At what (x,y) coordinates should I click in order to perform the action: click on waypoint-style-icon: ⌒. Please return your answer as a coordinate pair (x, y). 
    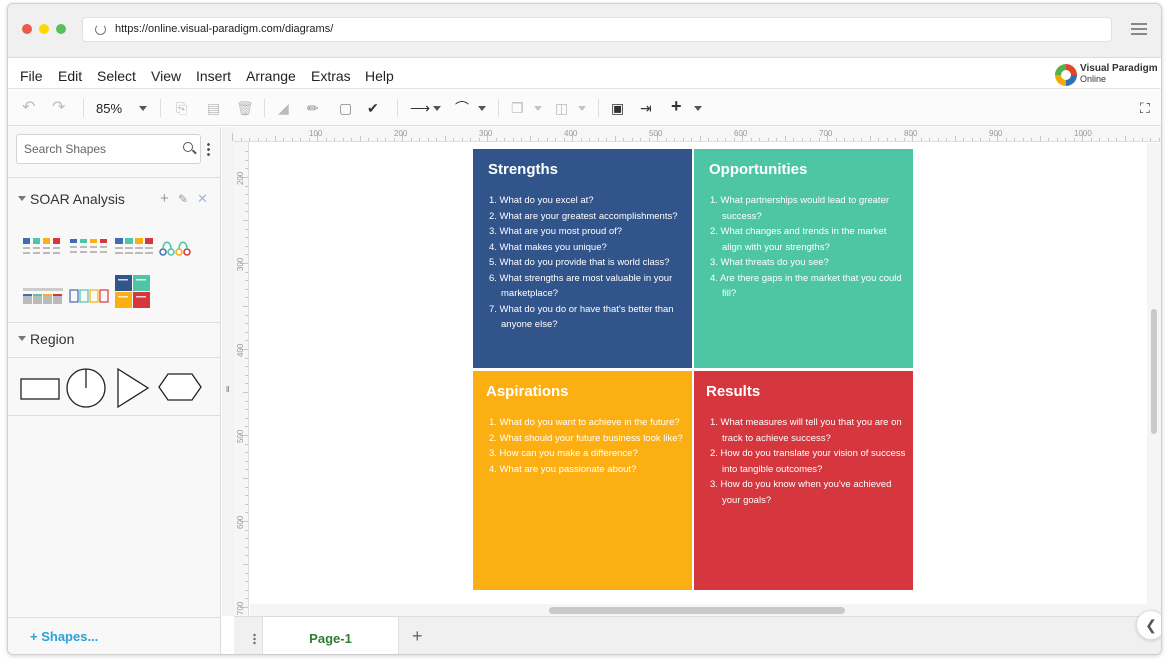
    Looking at the image, I should click on (462, 108).